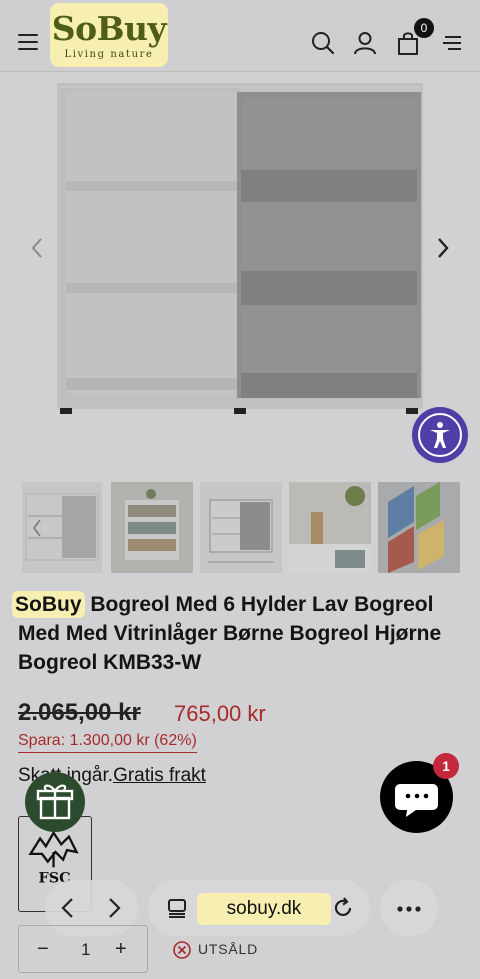  What do you see at coordinates (28, 42) in the screenshot?
I see `menu-icon` at bounding box center [28, 42].